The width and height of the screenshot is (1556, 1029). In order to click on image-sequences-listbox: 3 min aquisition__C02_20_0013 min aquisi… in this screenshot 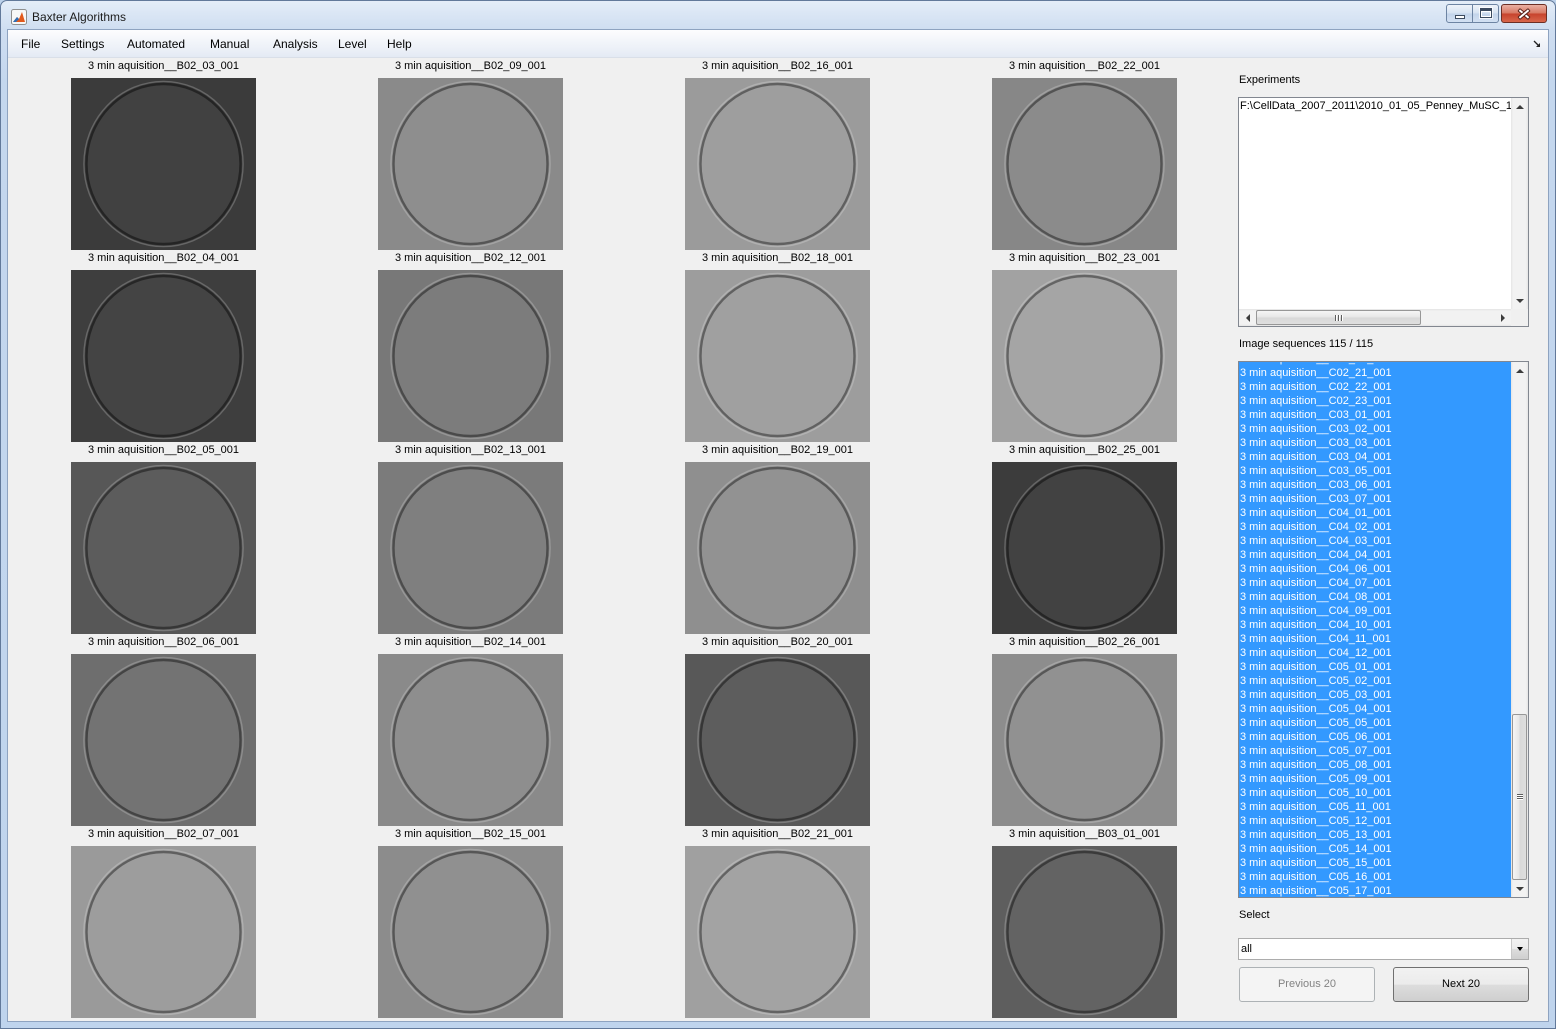, I will do `click(1383, 629)`.